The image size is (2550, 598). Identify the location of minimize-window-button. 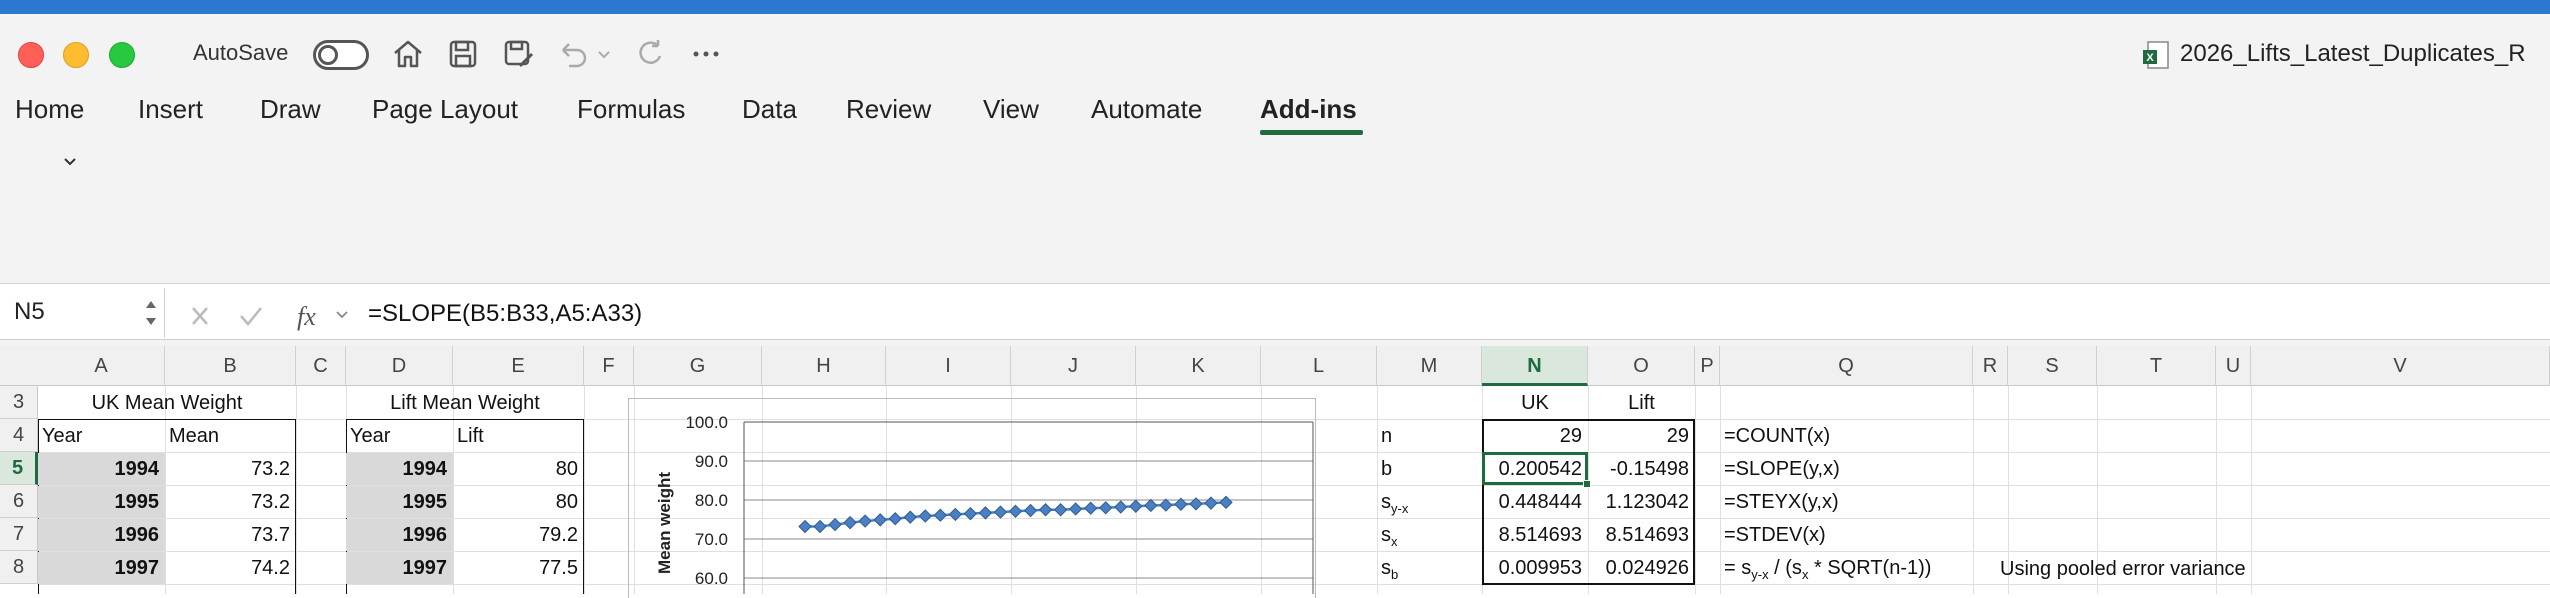
(76, 55).